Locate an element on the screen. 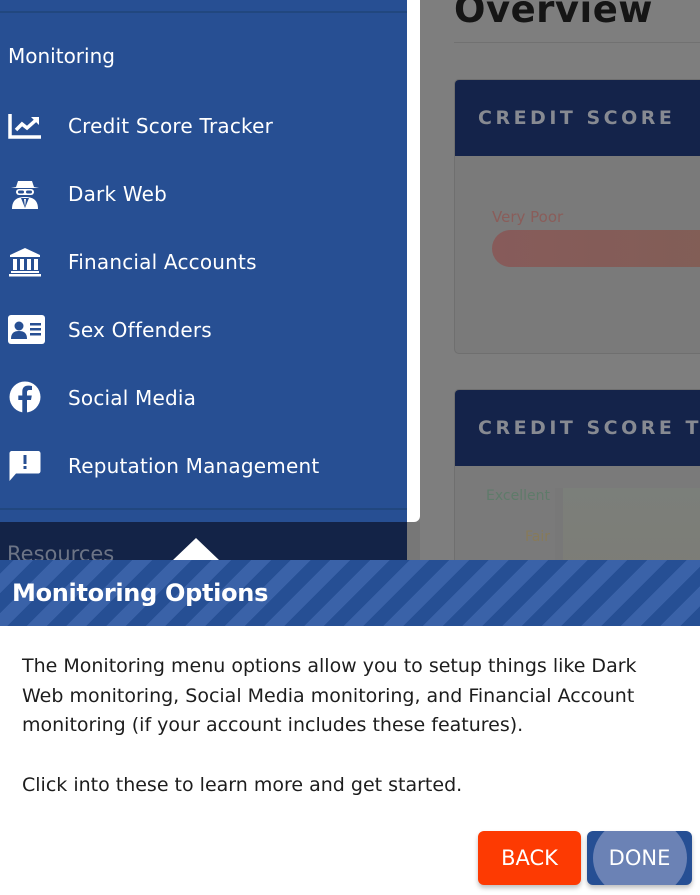 Image resolution: width=700 pixels, height=895 pixels. back-button-label: BACK is located at coordinates (529, 858).